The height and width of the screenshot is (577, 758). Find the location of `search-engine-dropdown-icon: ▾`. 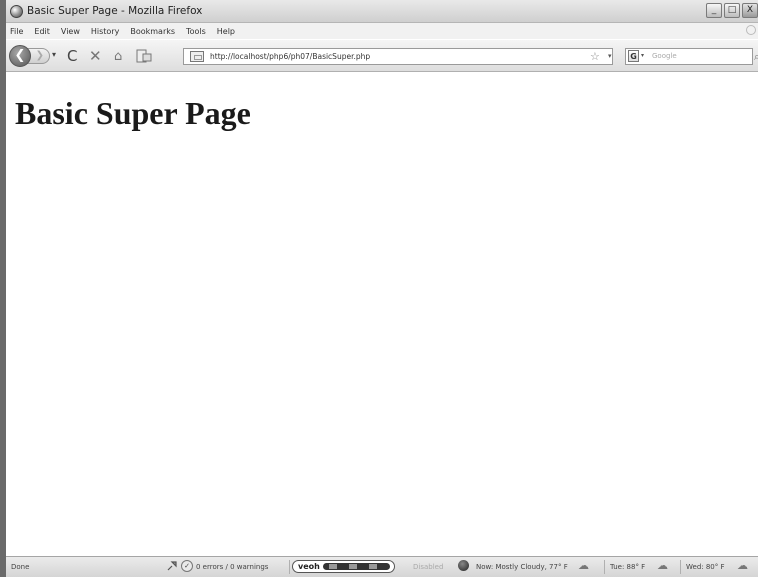

search-engine-dropdown-icon: ▾ is located at coordinates (642, 55).